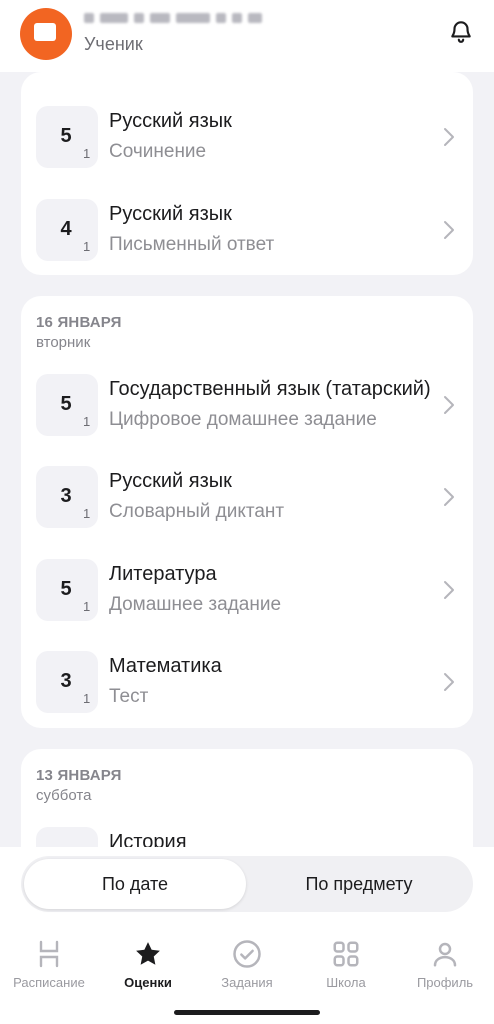  I want to click on weekday-label: вторник, so click(63, 342).